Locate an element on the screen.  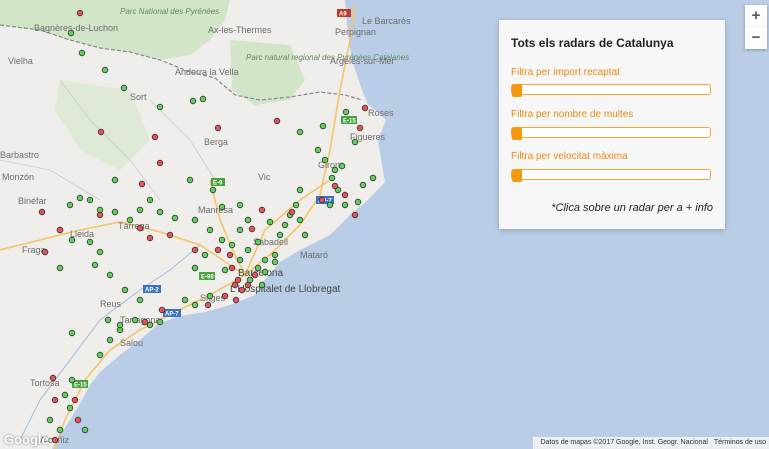
slider-import is located at coordinates (611, 90).